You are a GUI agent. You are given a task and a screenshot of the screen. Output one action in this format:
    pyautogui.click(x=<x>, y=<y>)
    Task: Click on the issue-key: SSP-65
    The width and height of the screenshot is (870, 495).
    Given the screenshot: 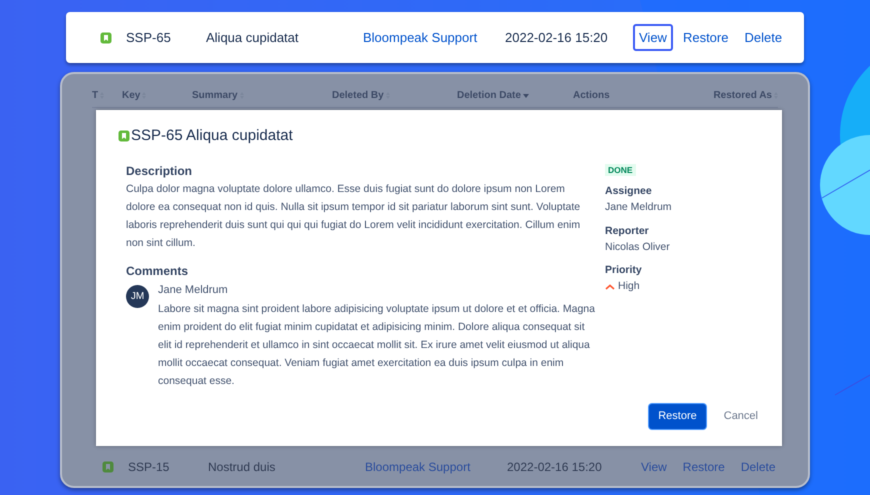 What is the action you would take?
    pyautogui.click(x=166, y=38)
    